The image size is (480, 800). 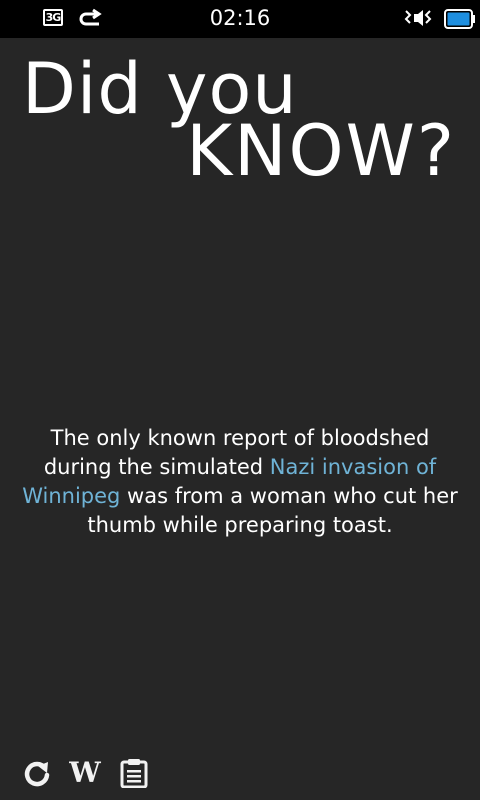 I want to click on title-know: KNOW?, so click(x=321, y=151).